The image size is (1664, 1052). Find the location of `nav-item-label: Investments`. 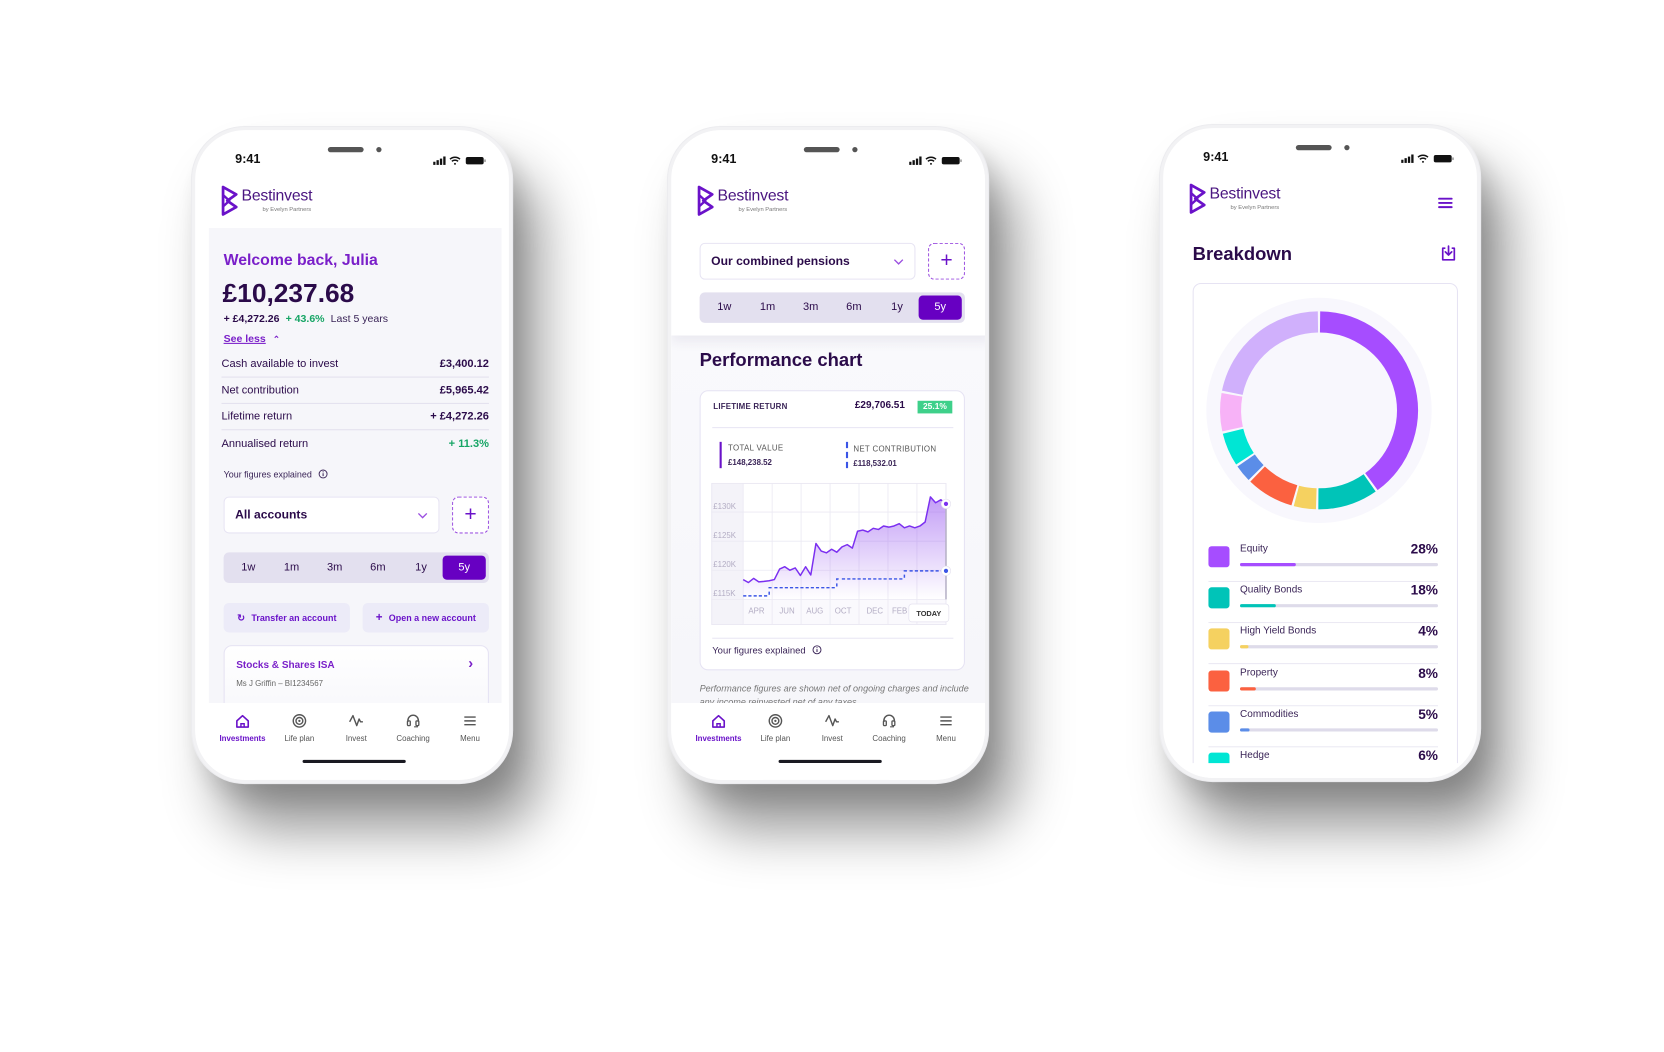

nav-item-label: Investments is located at coordinates (242, 738).